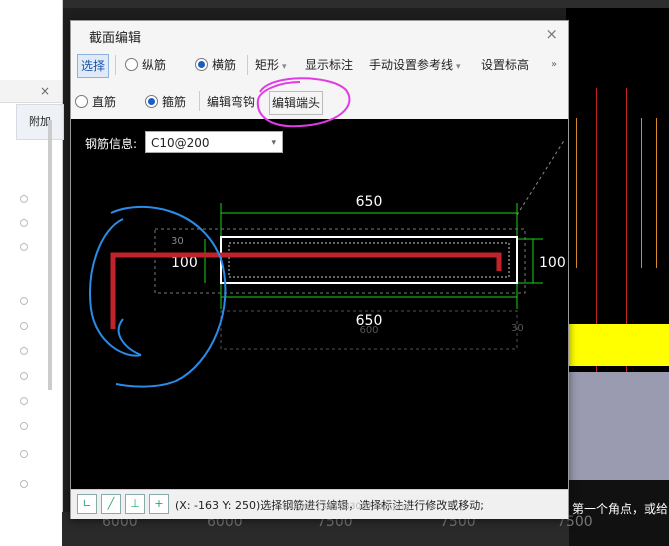 The image size is (669, 546). Describe the element at coordinates (552, 263) in the screenshot. I see `dim-text-right: 100` at that location.